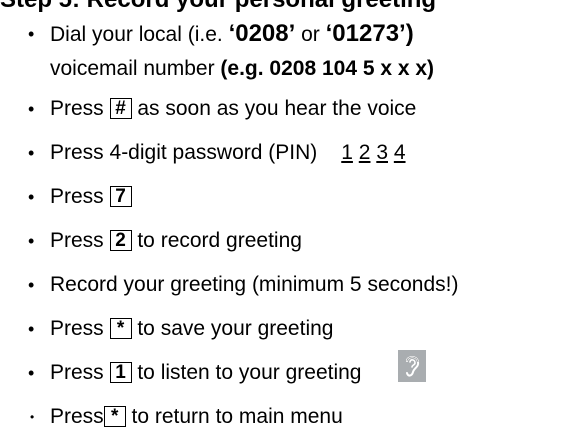 The image size is (569, 437). What do you see at coordinates (120, 240) in the screenshot?
I see `key-2: 2` at bounding box center [120, 240].